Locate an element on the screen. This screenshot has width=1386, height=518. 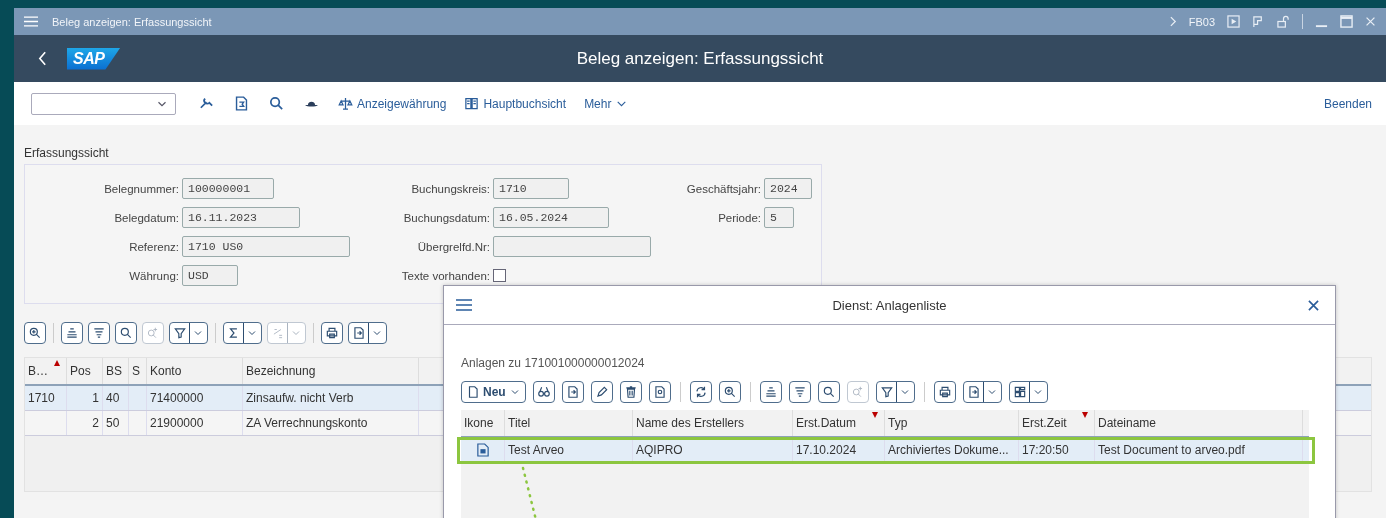
column-header: Titel is located at coordinates (569, 423).